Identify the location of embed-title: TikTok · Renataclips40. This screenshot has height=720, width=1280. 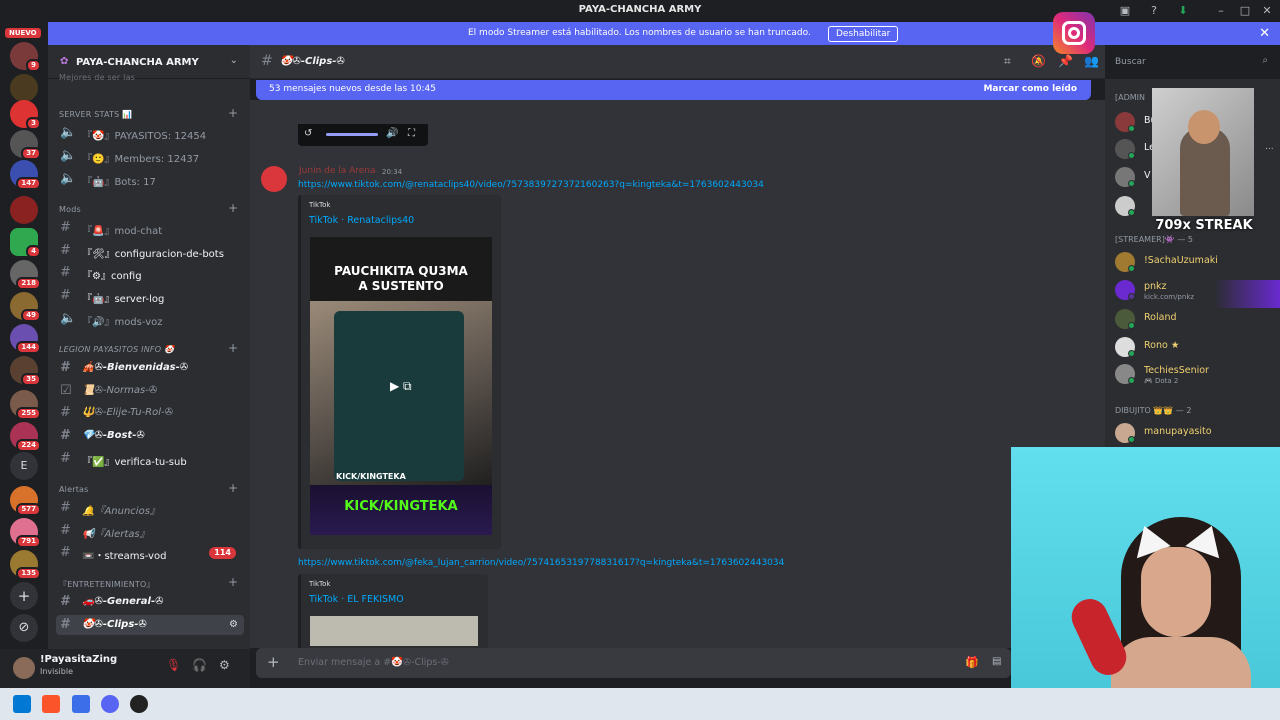
(361, 220).